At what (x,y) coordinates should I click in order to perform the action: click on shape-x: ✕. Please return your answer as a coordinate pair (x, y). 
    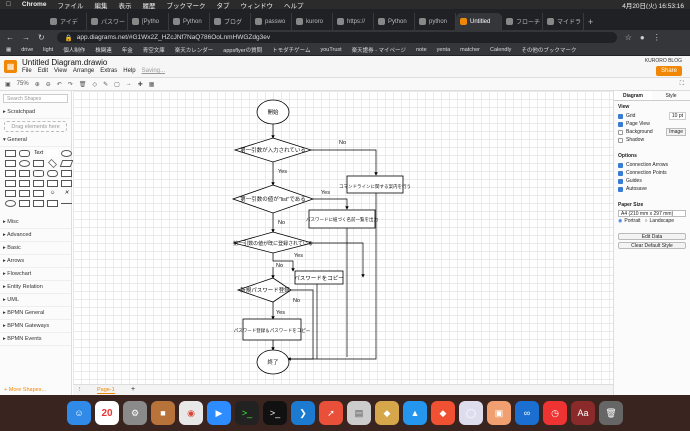
    Looking at the image, I should click on (66, 193).